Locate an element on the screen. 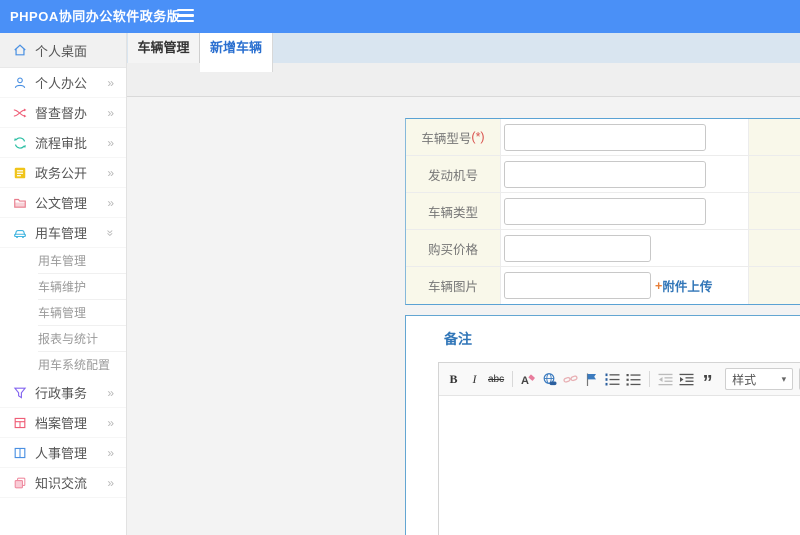 The width and height of the screenshot is (800, 535). sidebar-item-document-management: 公文管理 » is located at coordinates (63, 203).